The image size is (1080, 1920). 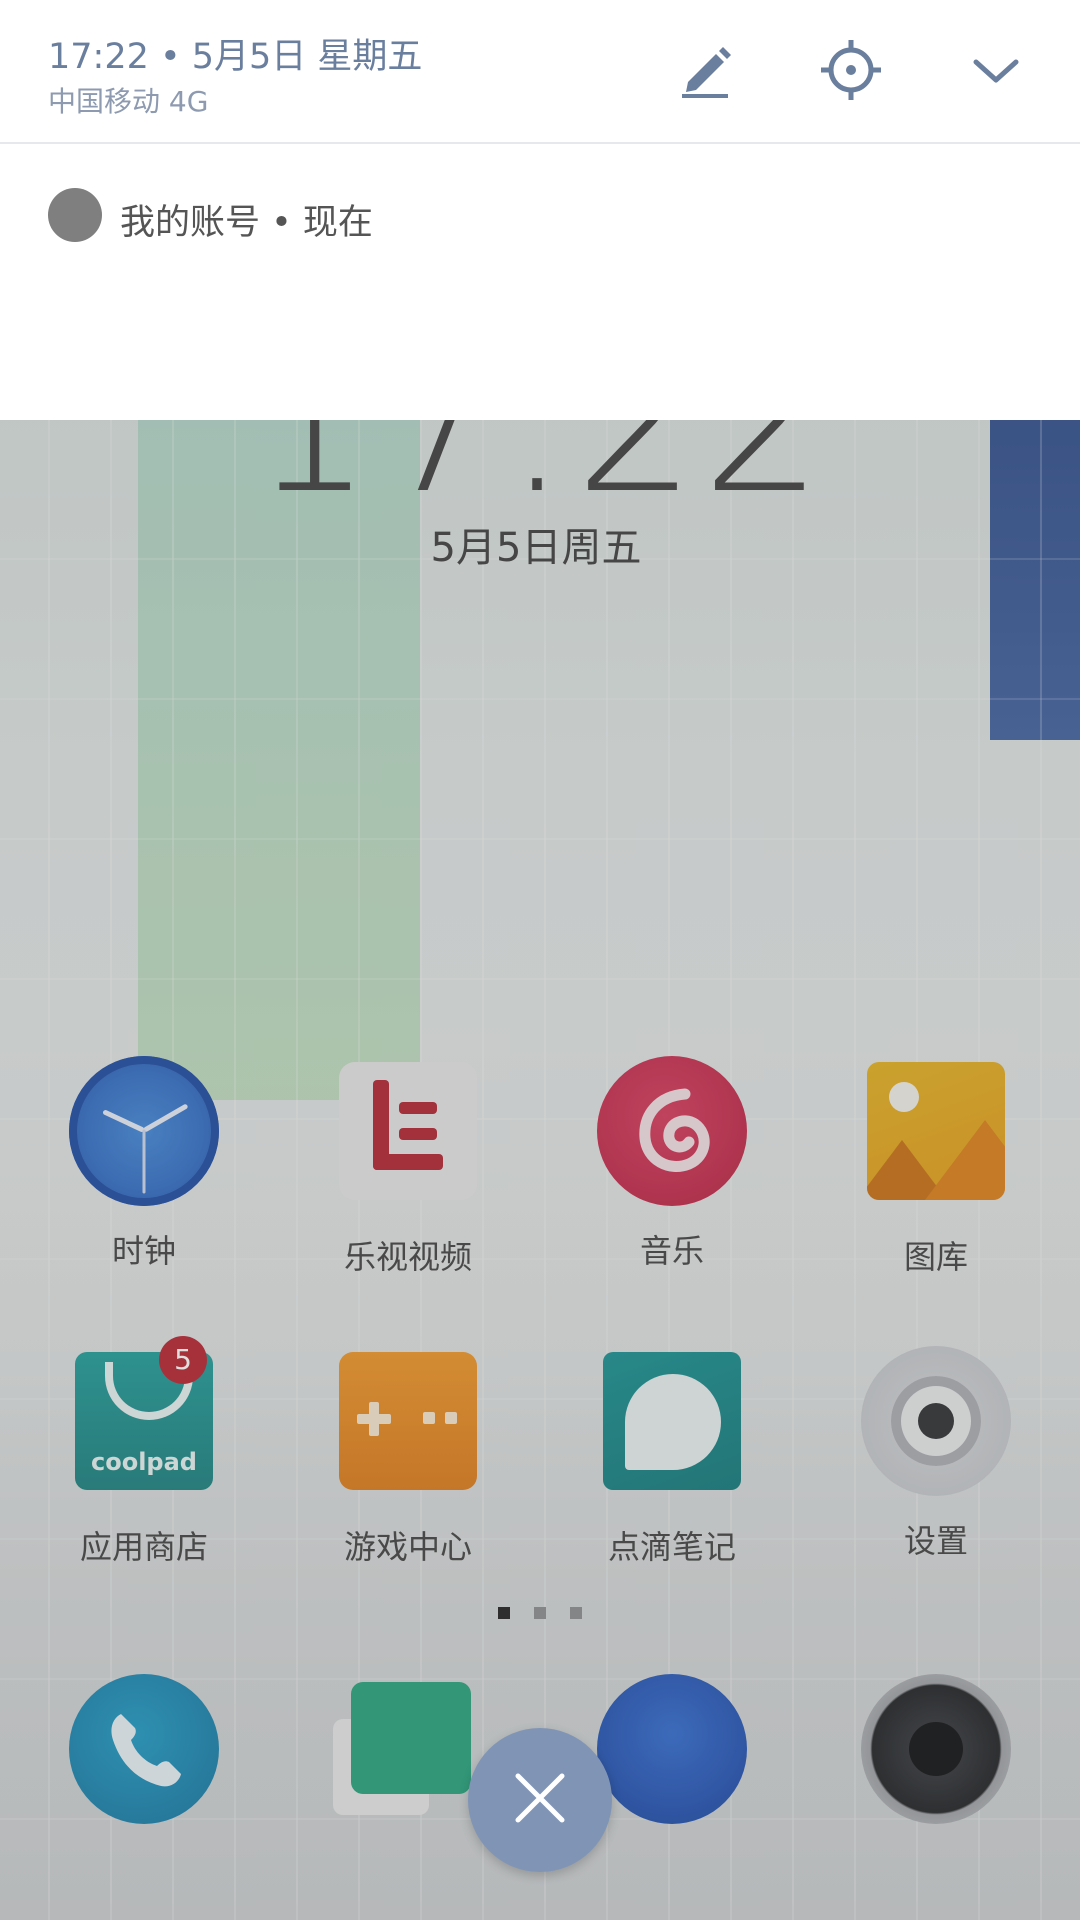 What do you see at coordinates (246, 219) in the screenshot?
I see `notification-text: 我的账号 • 现在` at bounding box center [246, 219].